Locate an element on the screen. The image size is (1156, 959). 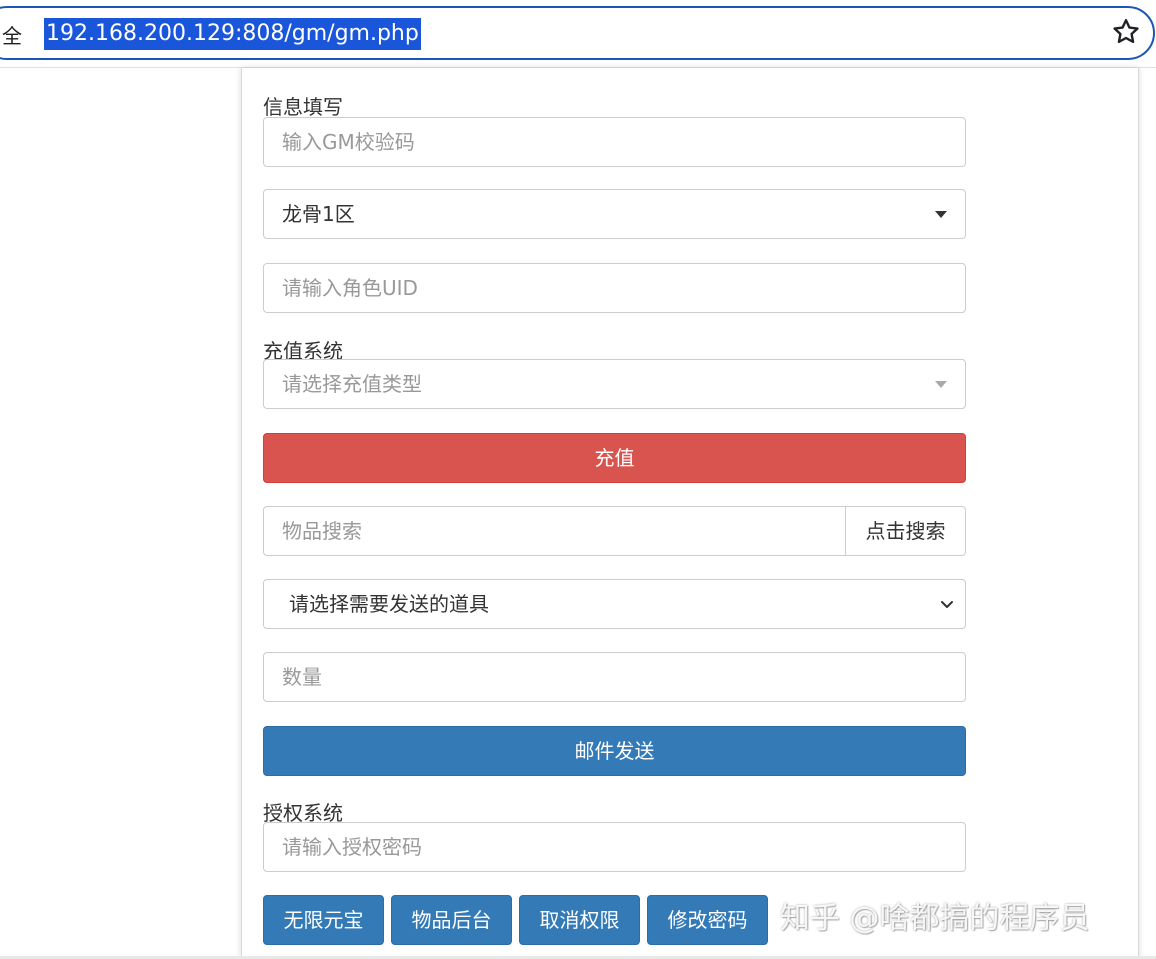
server-select: 龙骨1区 is located at coordinates (614, 214).